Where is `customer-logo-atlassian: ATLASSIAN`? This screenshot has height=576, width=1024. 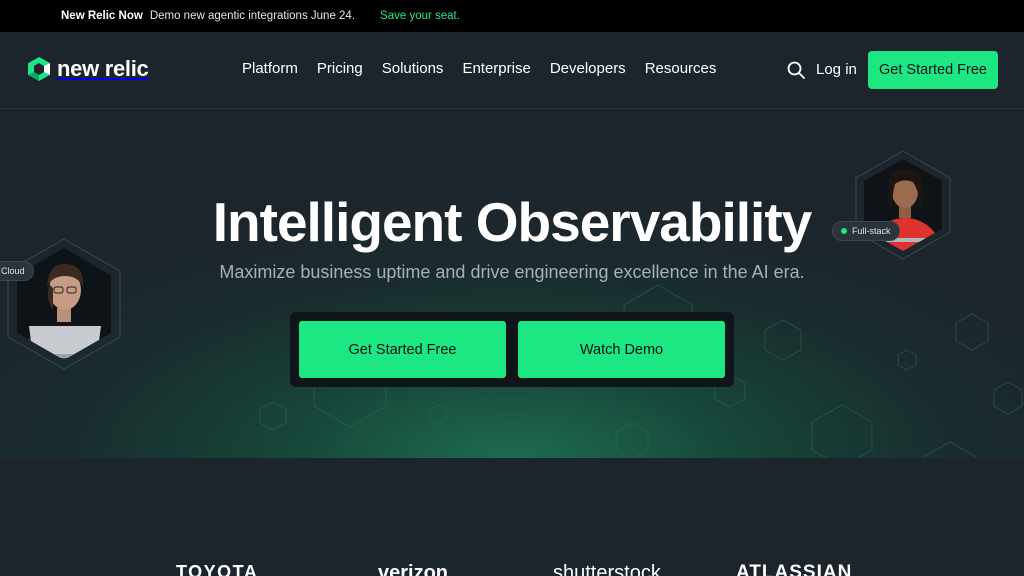
customer-logo-atlassian: ATLASSIAN is located at coordinates (794, 569).